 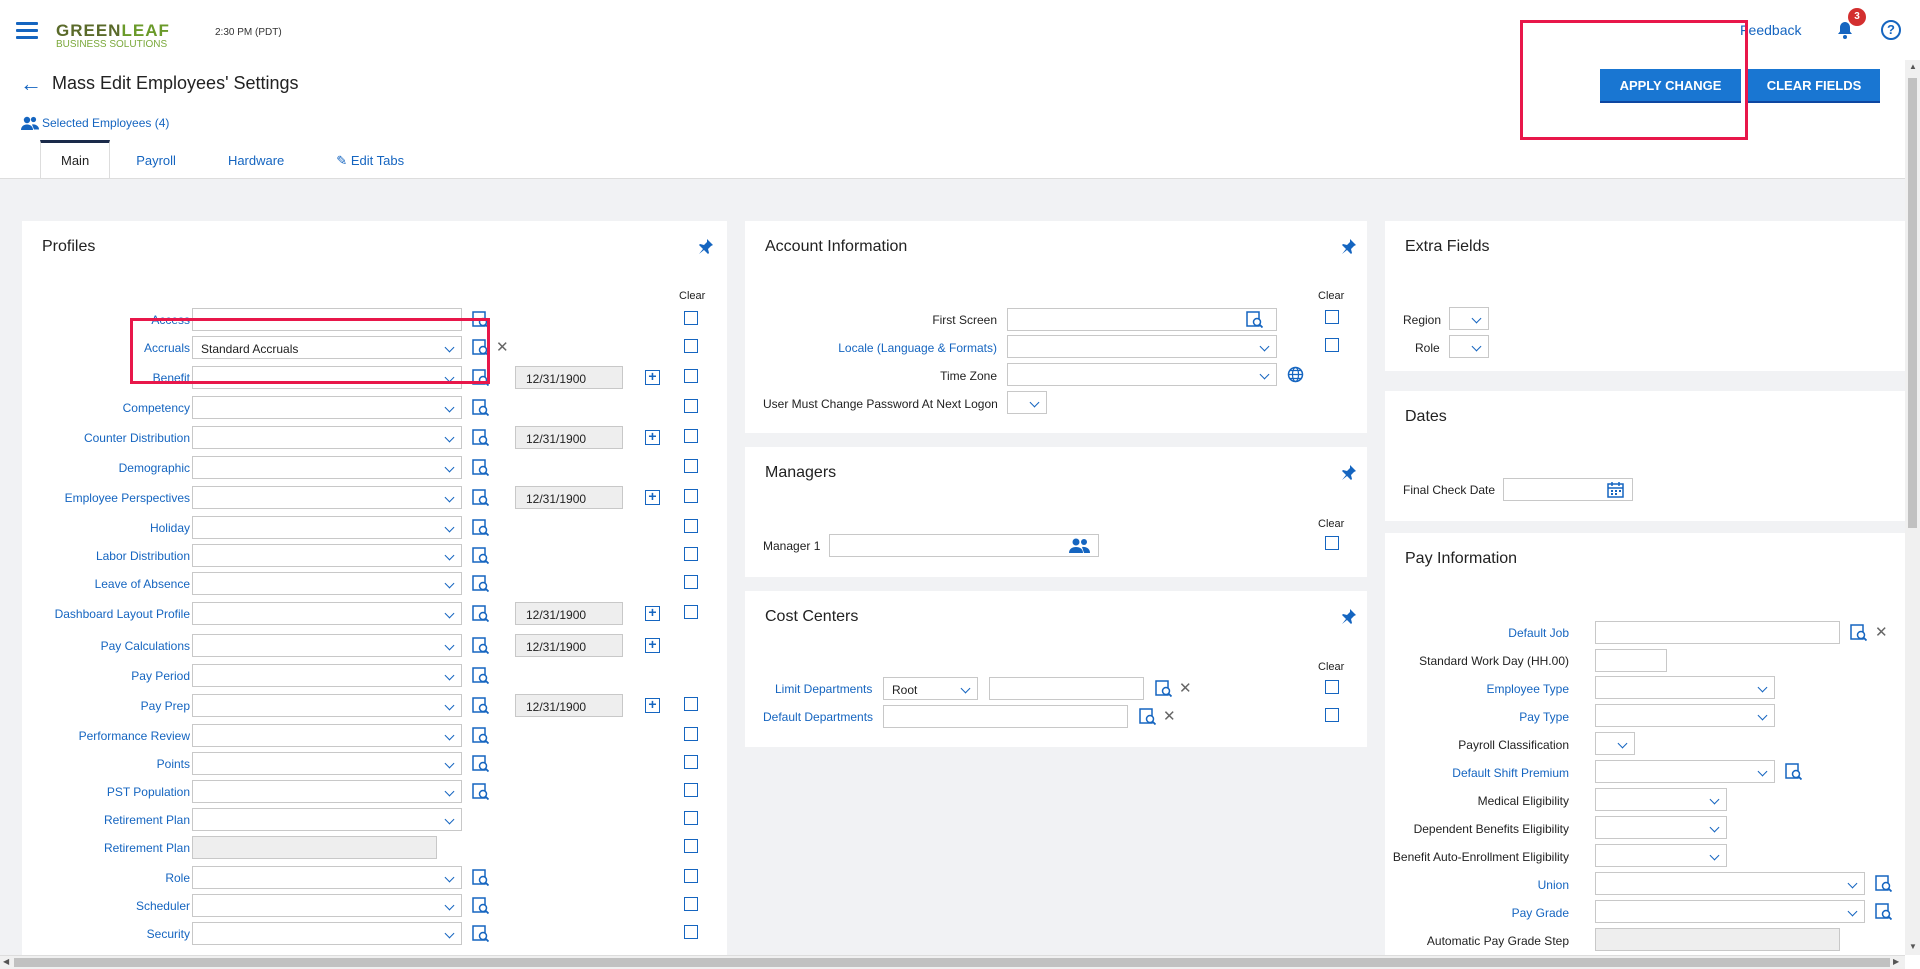 I want to click on profile-label: Pay Prep, so click(x=165, y=706).